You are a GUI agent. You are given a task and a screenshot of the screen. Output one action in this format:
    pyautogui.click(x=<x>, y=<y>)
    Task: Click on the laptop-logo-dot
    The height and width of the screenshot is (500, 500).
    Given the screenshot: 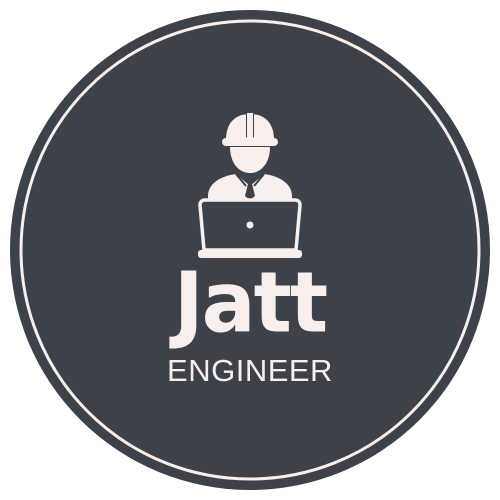 What is the action you would take?
    pyautogui.click(x=250, y=225)
    